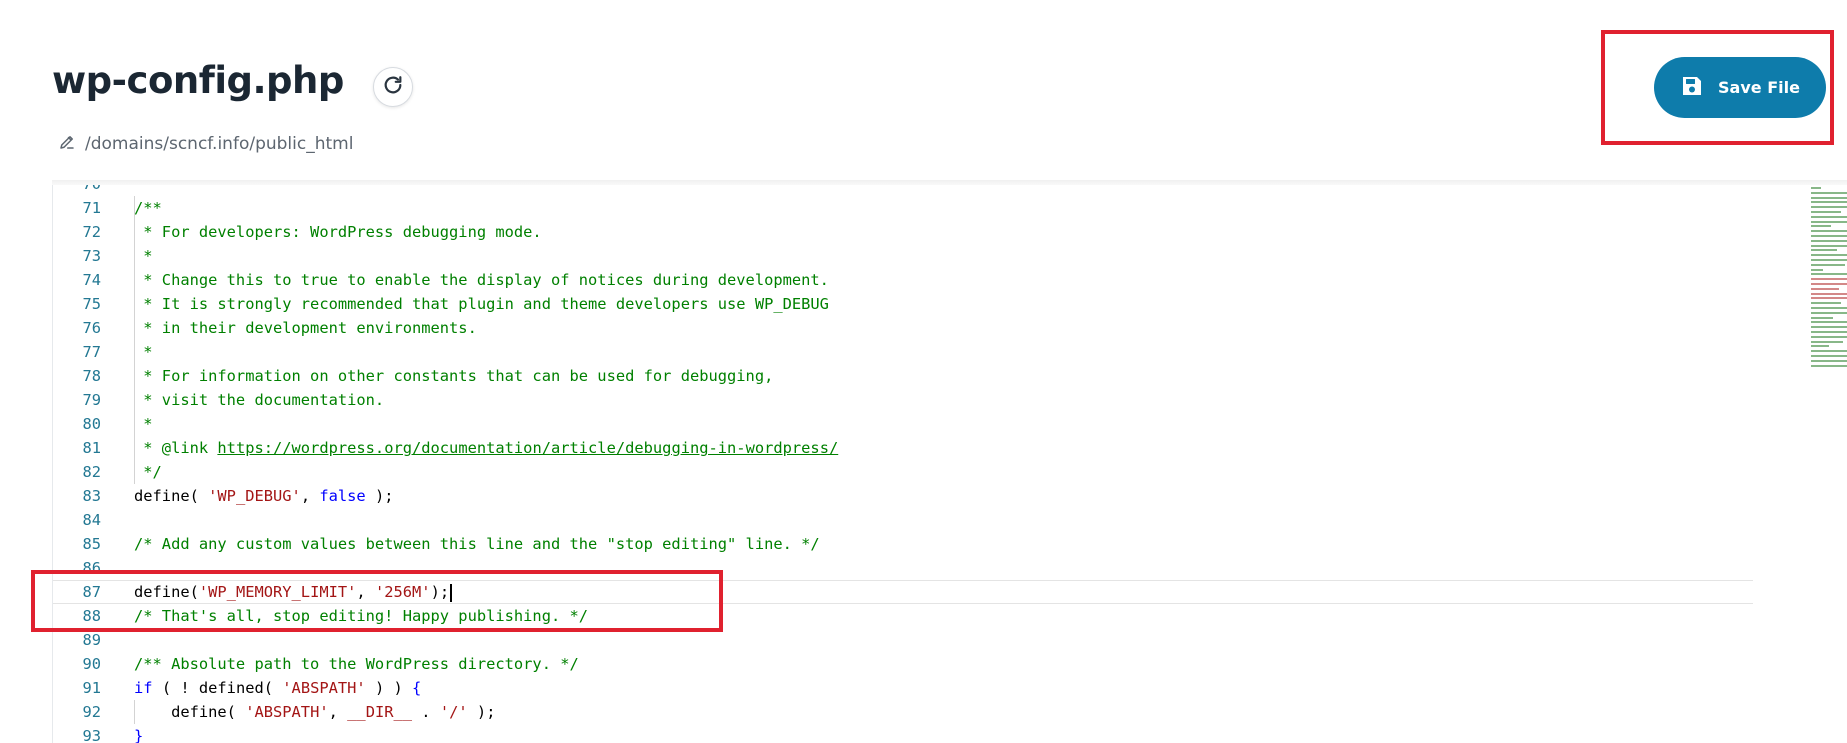  Describe the element at coordinates (903, 208) in the screenshot. I see `code-line: 71 /**` at that location.